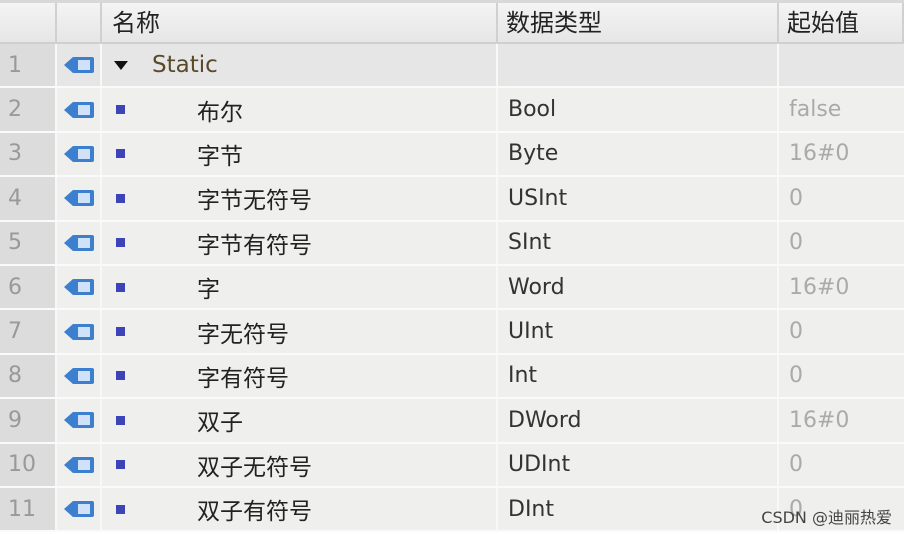  Describe the element at coordinates (452, 110) in the screenshot. I see `table-row: 2 布尔 Bool false` at that location.